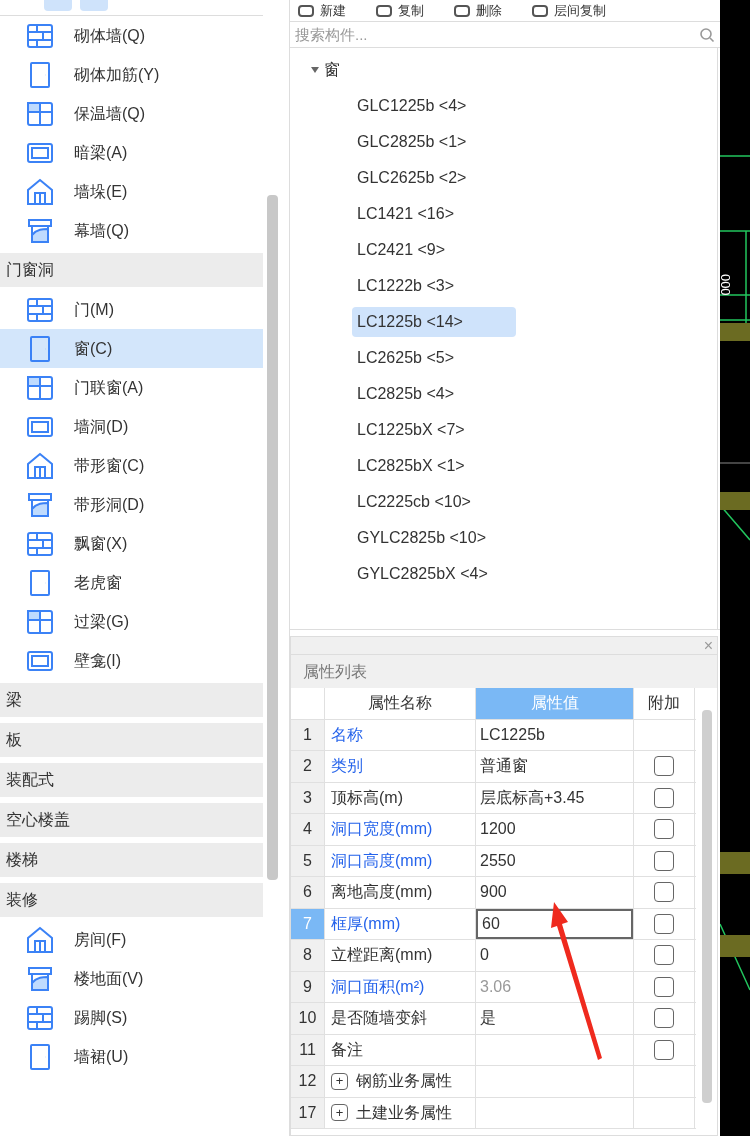 This screenshot has height=1136, width=750. What do you see at coordinates (554, 766) in the screenshot?
I see `property-value: 普通窗` at bounding box center [554, 766].